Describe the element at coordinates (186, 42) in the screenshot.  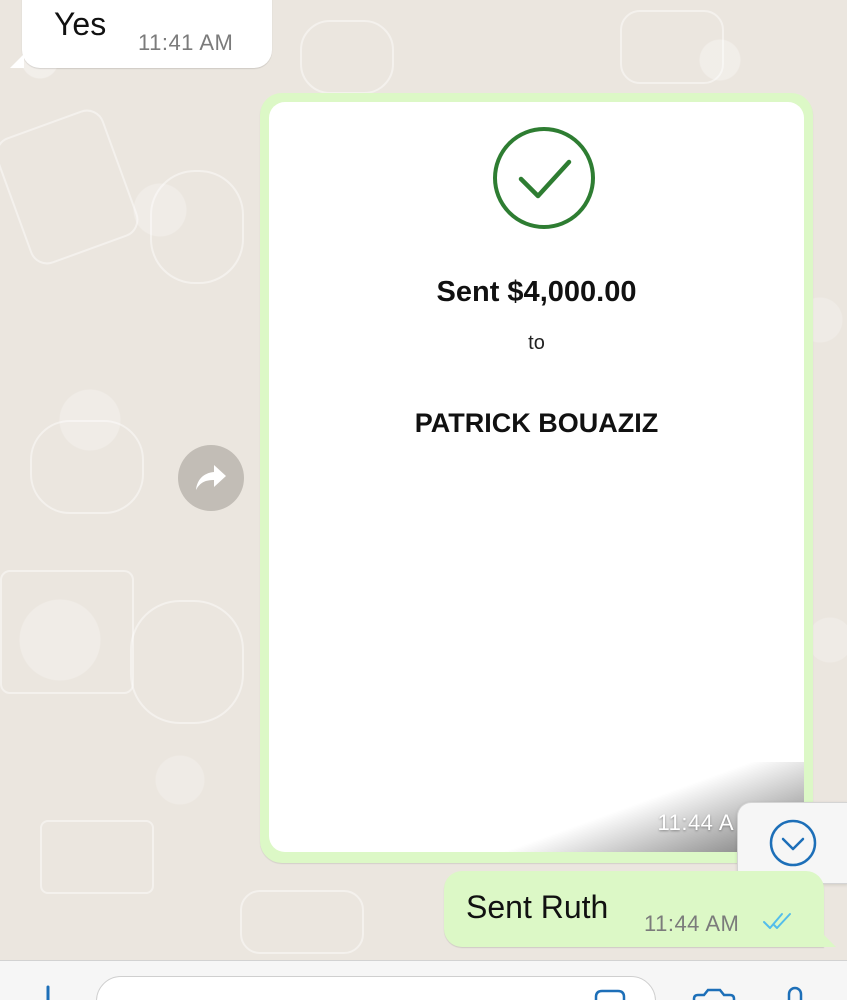
I see `message-time: 11:41 AM` at that location.